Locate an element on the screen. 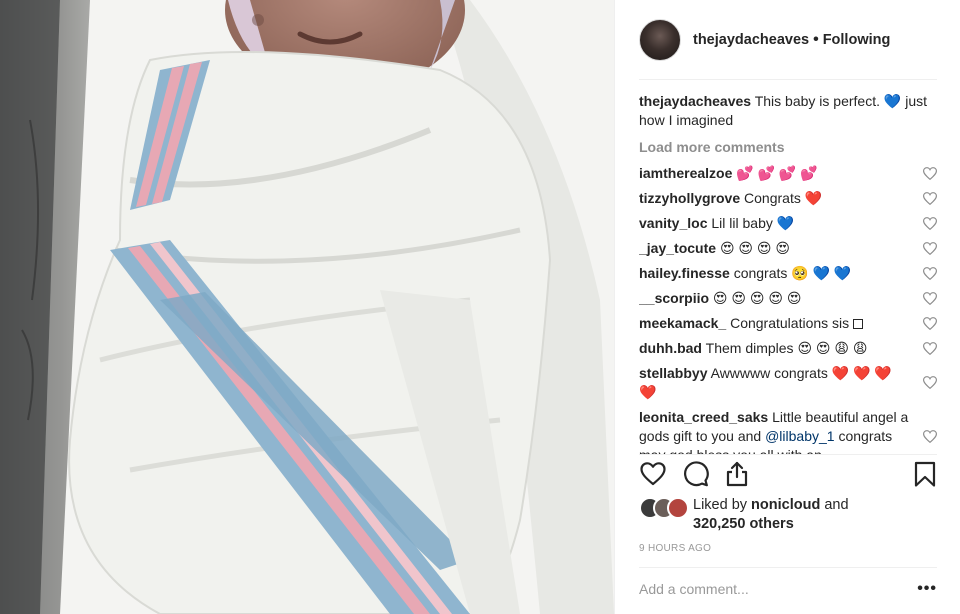 This screenshot has height=614, width=960. post-actions-bar is located at coordinates (788, 476).